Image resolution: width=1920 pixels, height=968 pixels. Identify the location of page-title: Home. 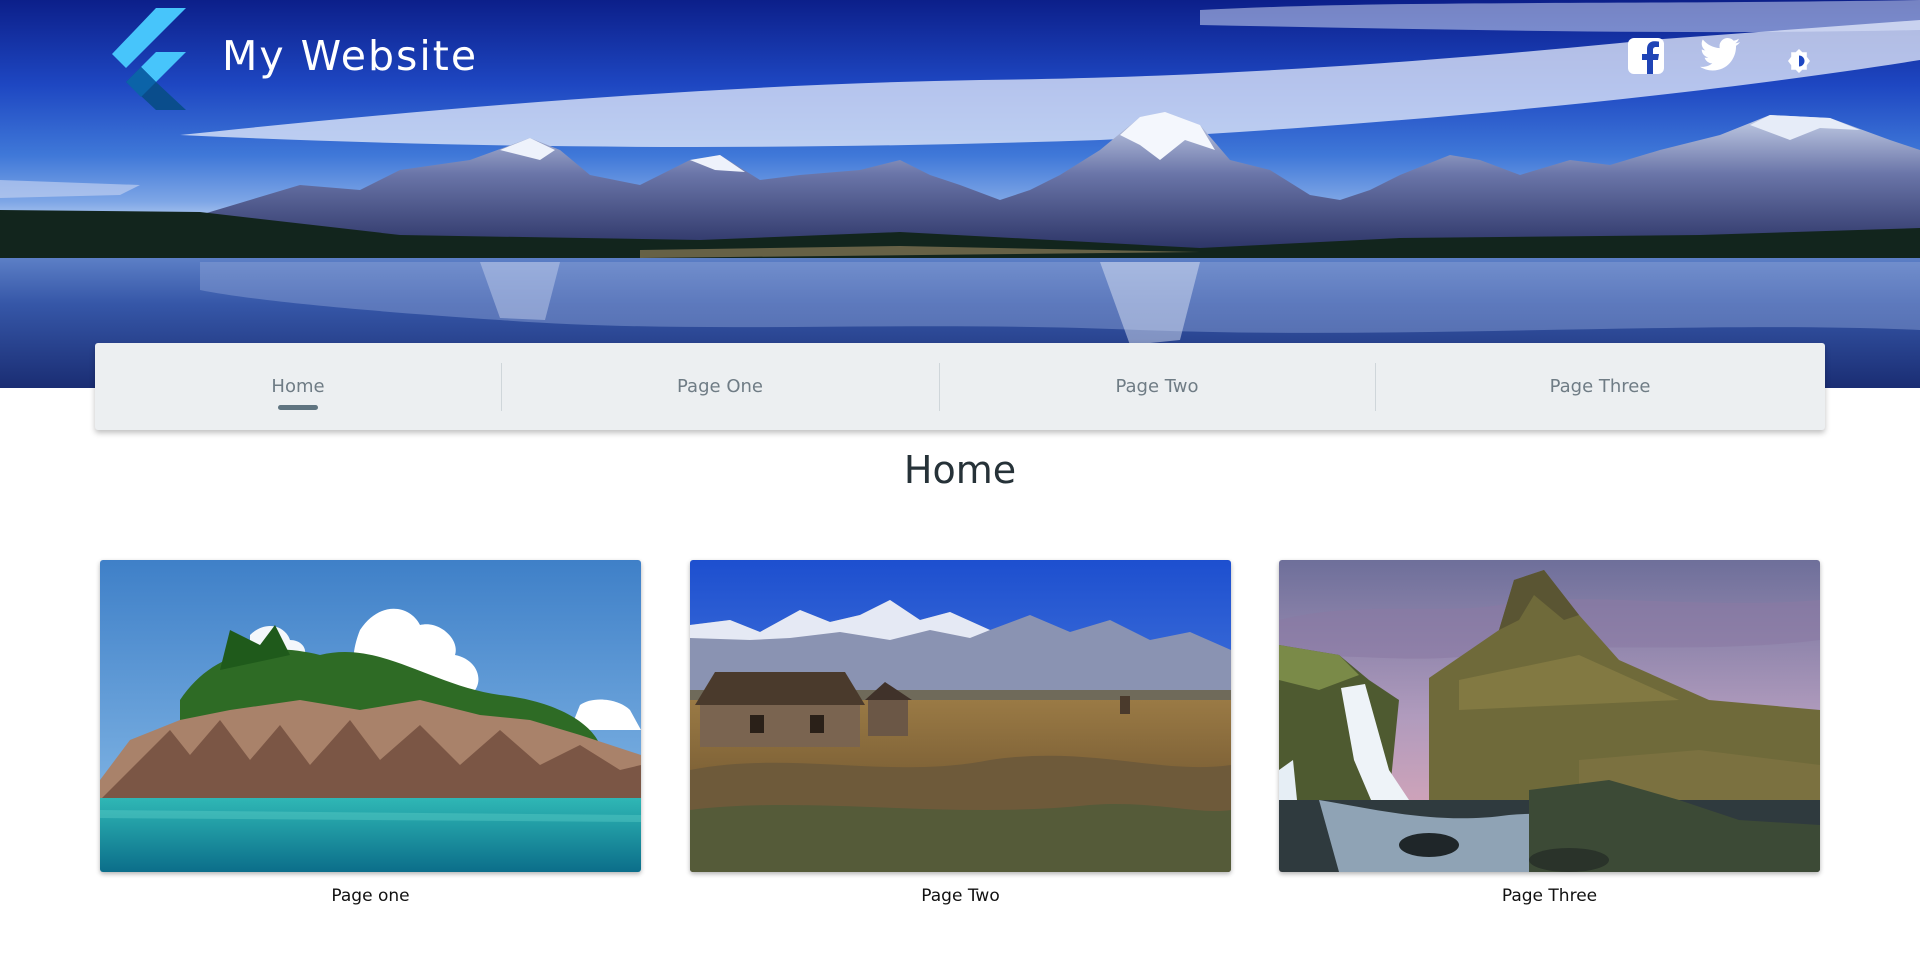
(960, 470).